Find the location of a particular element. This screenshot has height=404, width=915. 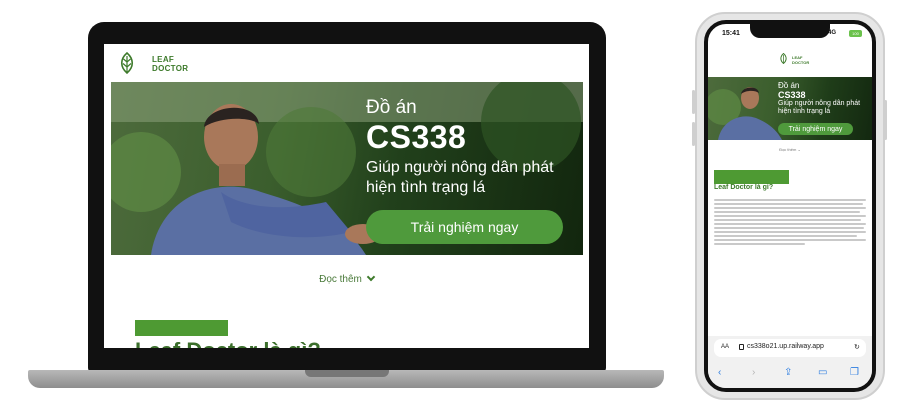

site-header: LEAF DOCTOR is located at coordinates (346, 63).